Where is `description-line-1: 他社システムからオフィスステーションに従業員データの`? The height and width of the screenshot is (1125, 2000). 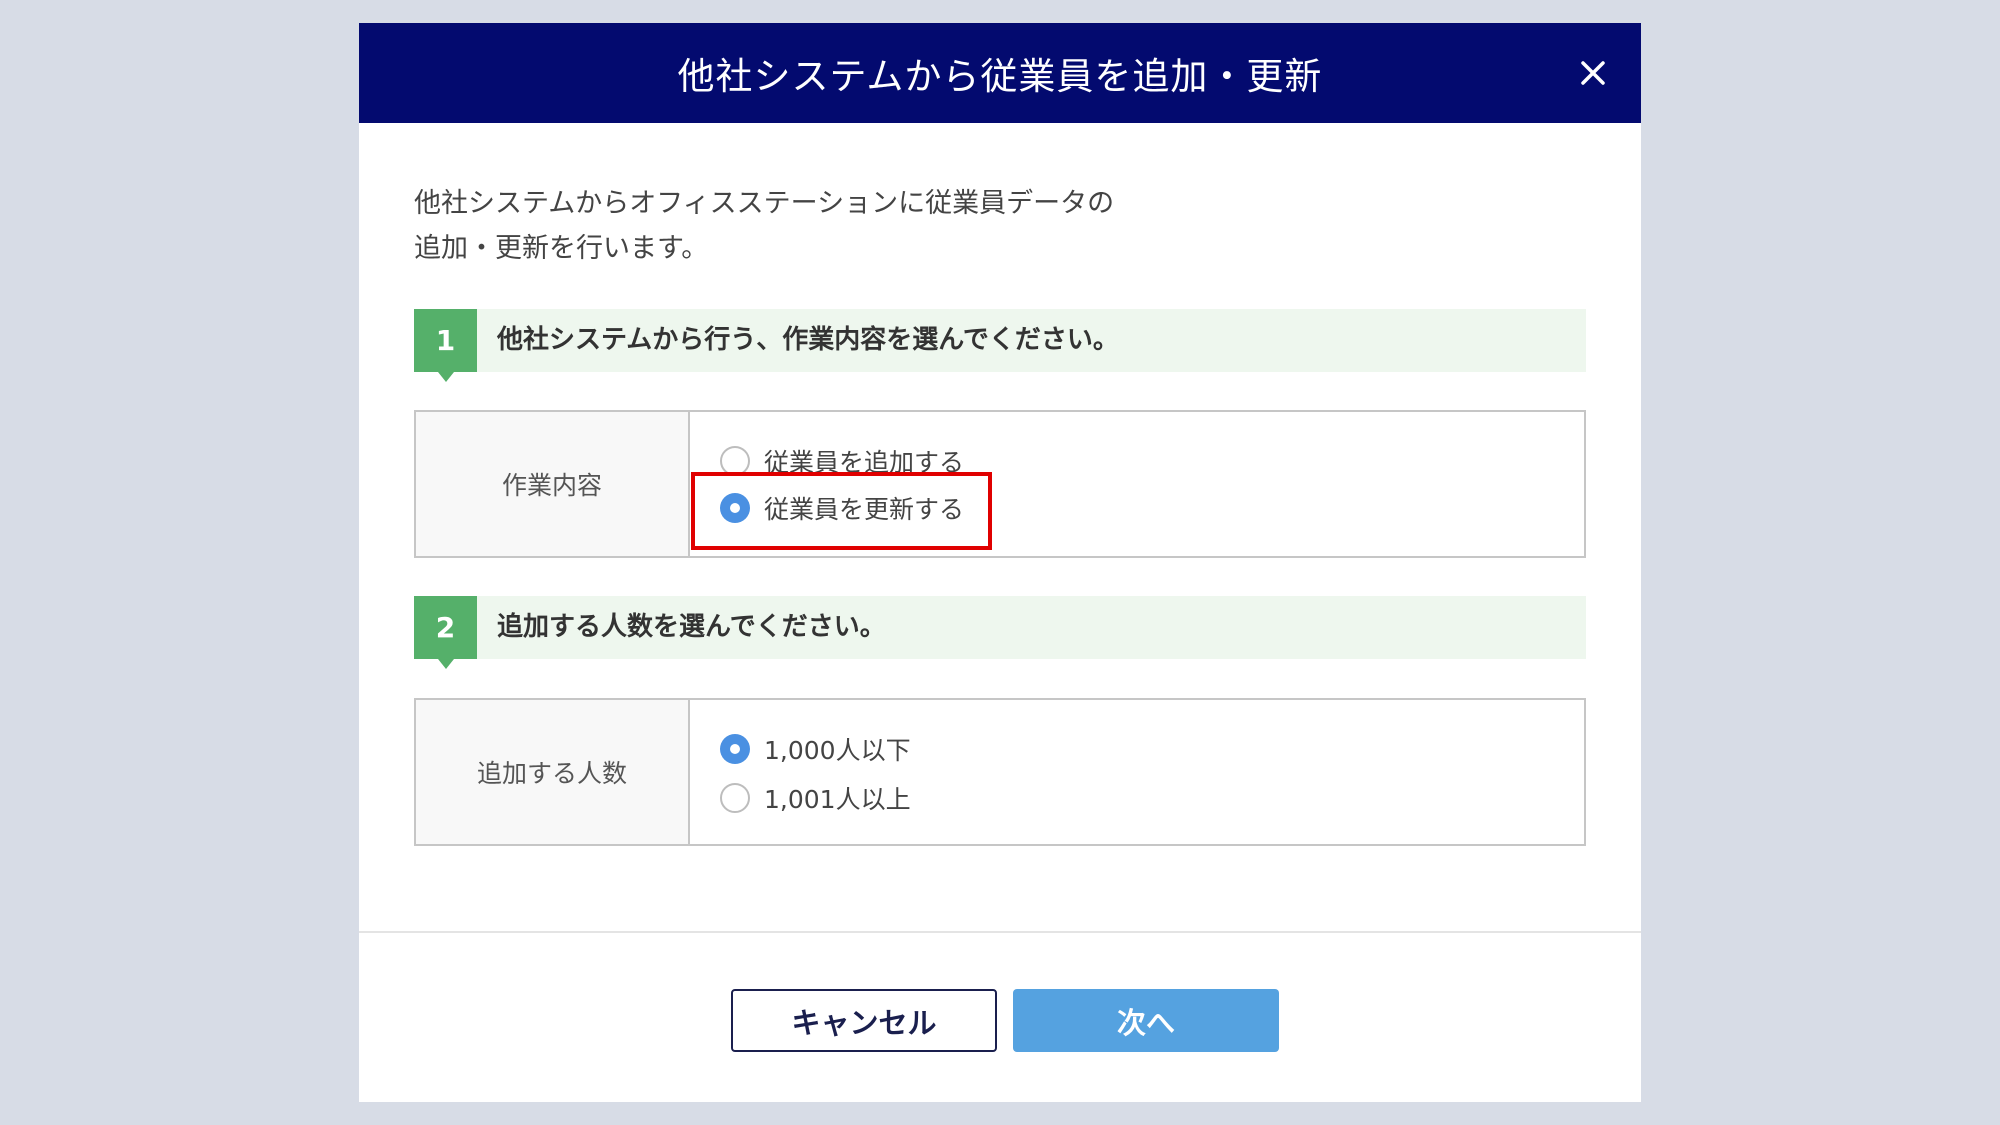 description-line-1: 他社システムからオフィスステーションに従業員データの is located at coordinates (764, 203).